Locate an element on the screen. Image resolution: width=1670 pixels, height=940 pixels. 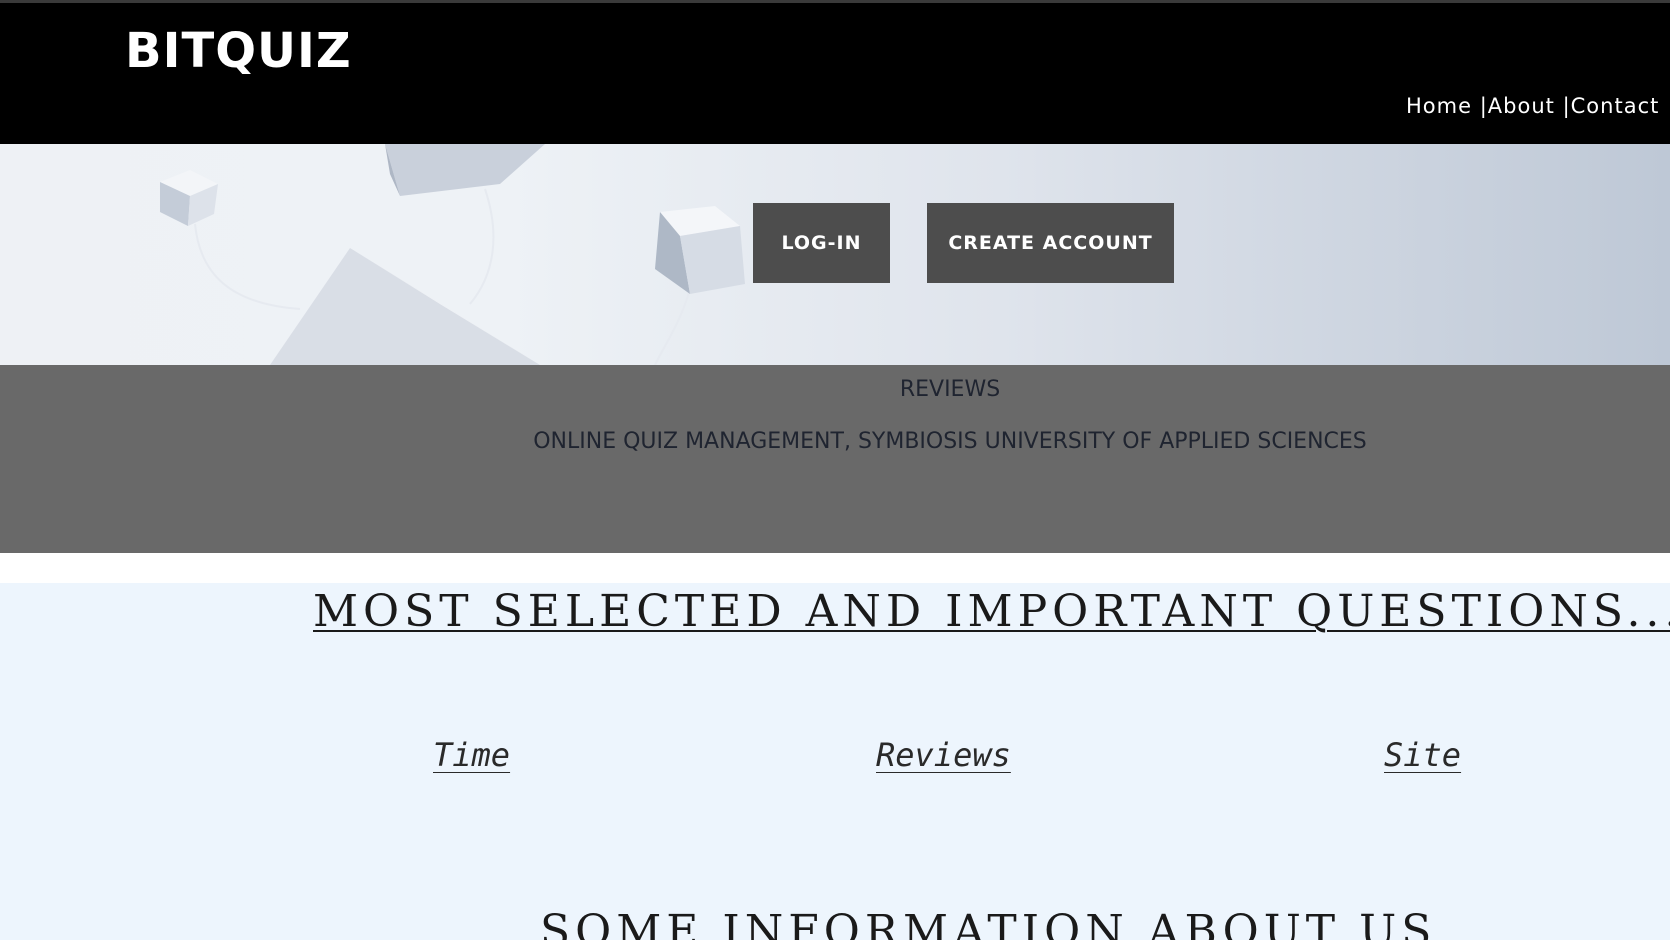
nav-link-contact: Contact is located at coordinates (1615, 106).